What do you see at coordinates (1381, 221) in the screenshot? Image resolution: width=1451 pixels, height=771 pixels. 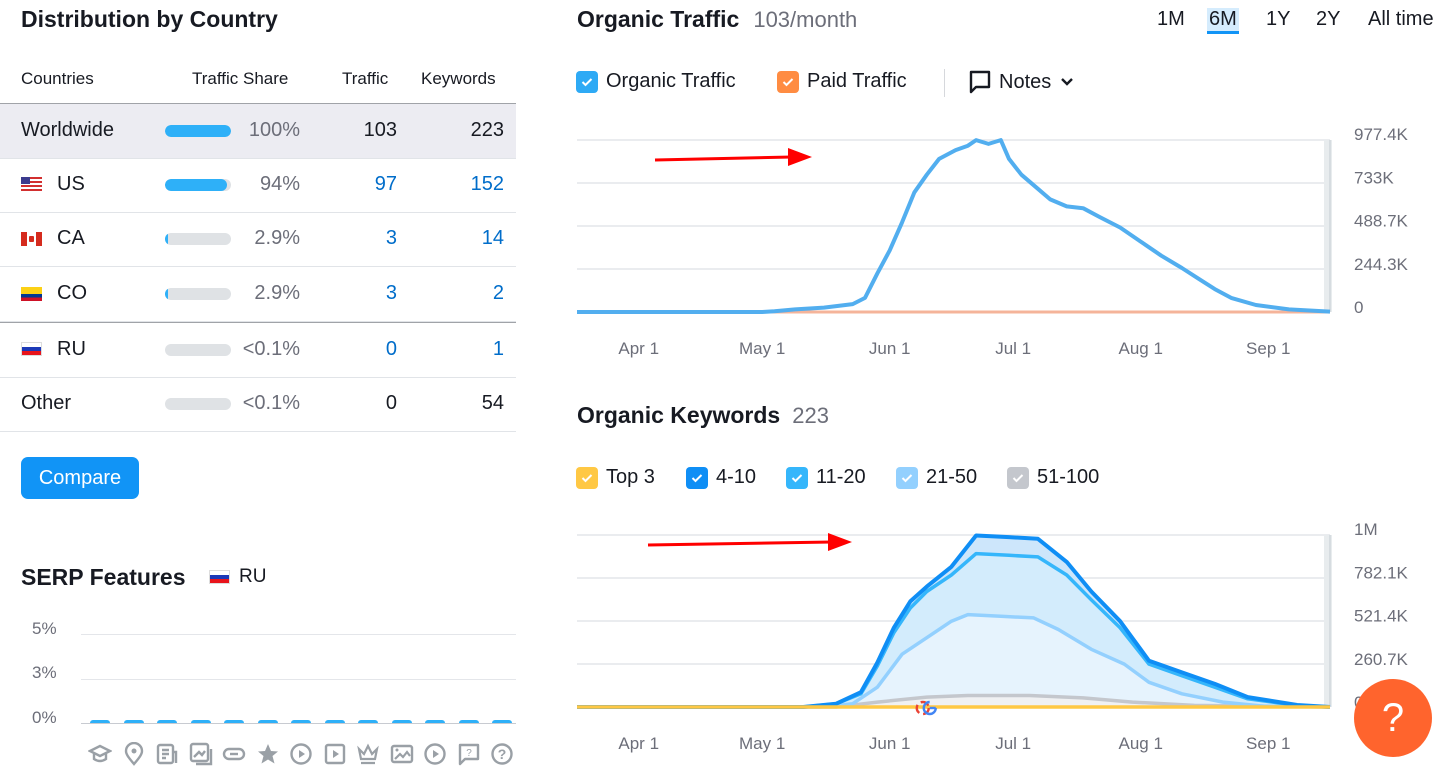 I see `y-tick-label: 488.7K` at bounding box center [1381, 221].